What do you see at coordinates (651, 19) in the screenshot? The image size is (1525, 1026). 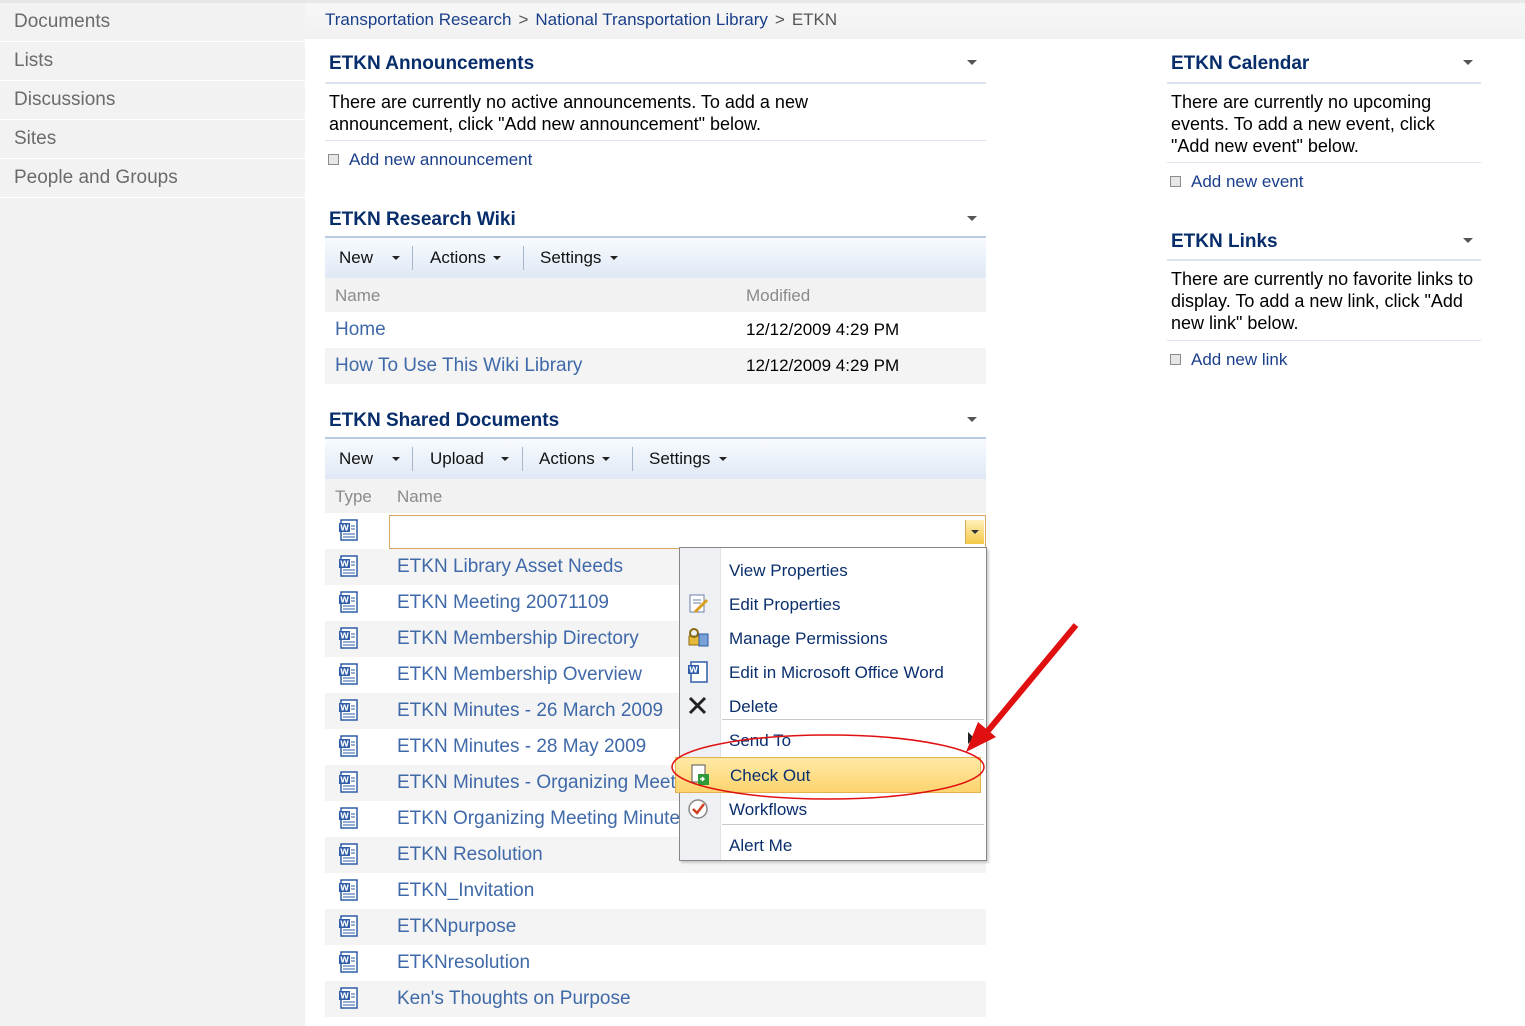 I see `breadcrumb-link-ntl: National Transportation Library` at bounding box center [651, 19].